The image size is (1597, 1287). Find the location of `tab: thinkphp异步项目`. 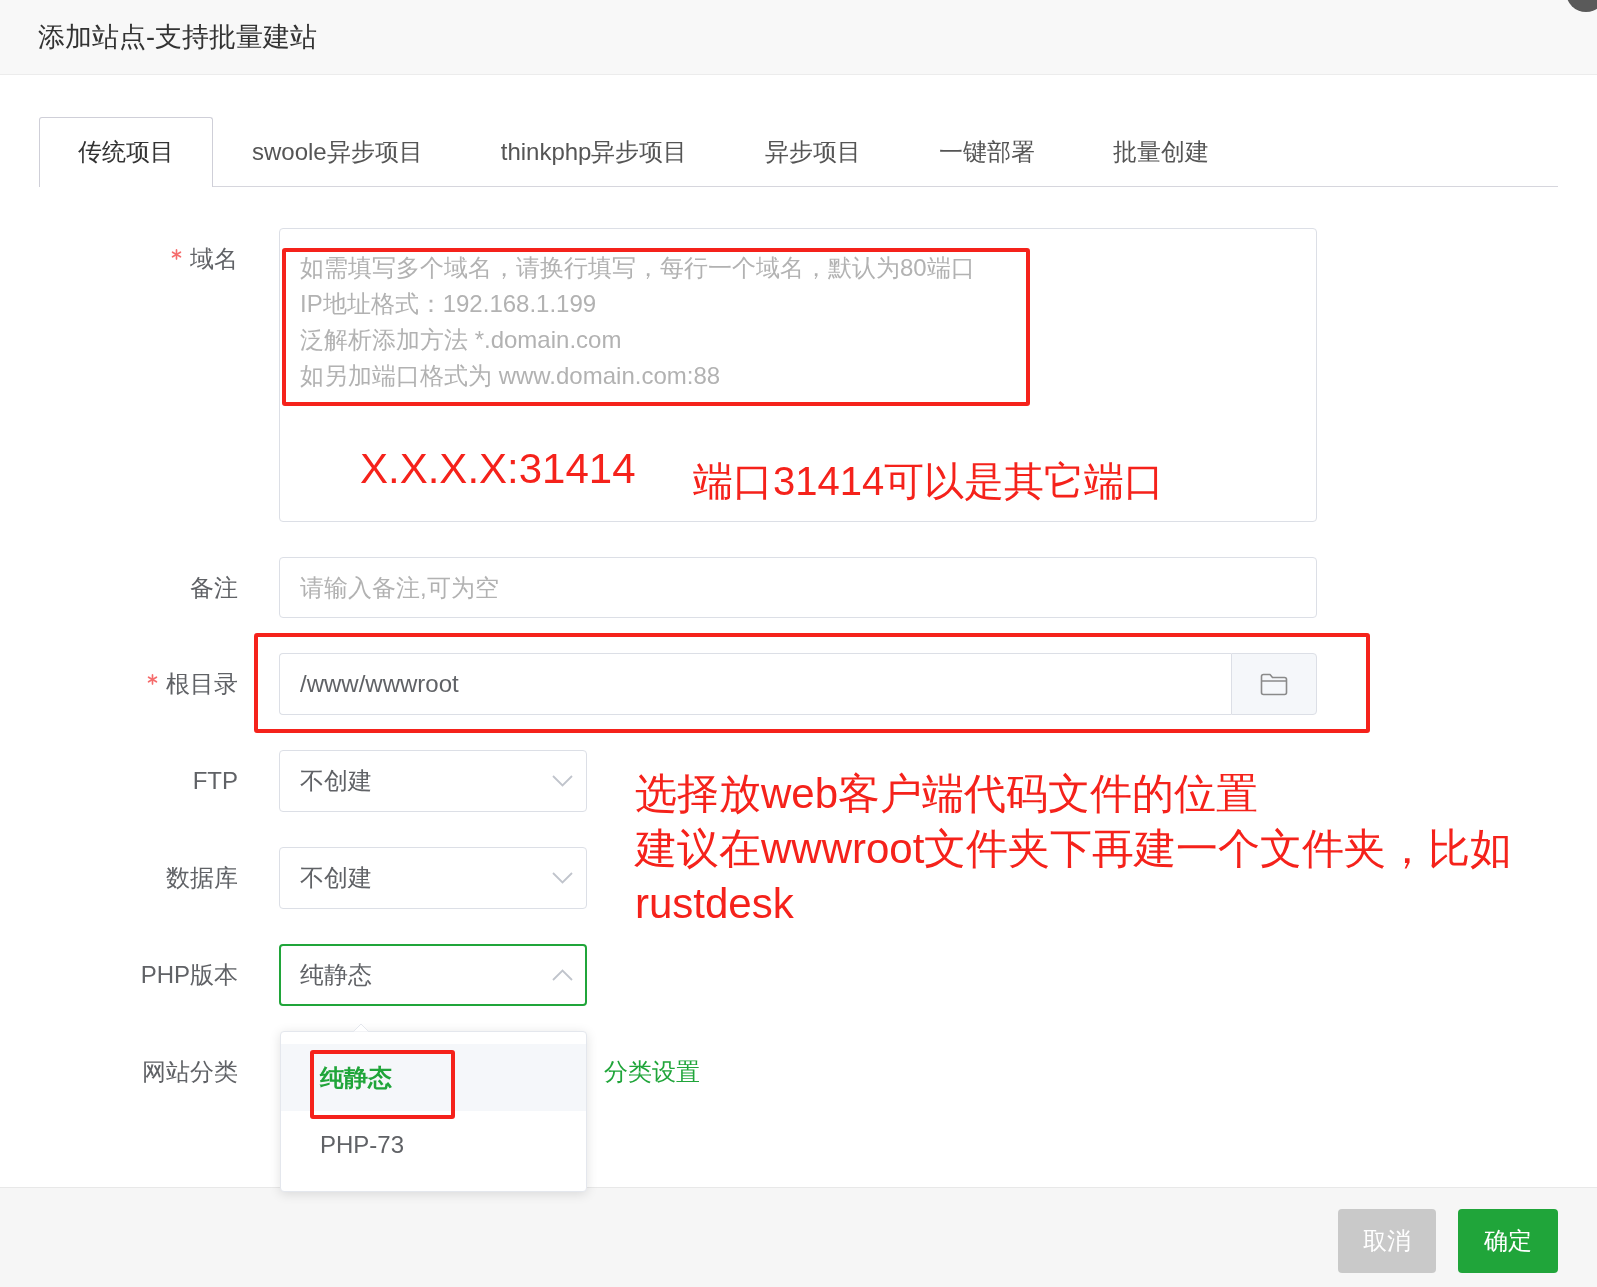

tab: thinkphp异步项目 is located at coordinates (594, 151).